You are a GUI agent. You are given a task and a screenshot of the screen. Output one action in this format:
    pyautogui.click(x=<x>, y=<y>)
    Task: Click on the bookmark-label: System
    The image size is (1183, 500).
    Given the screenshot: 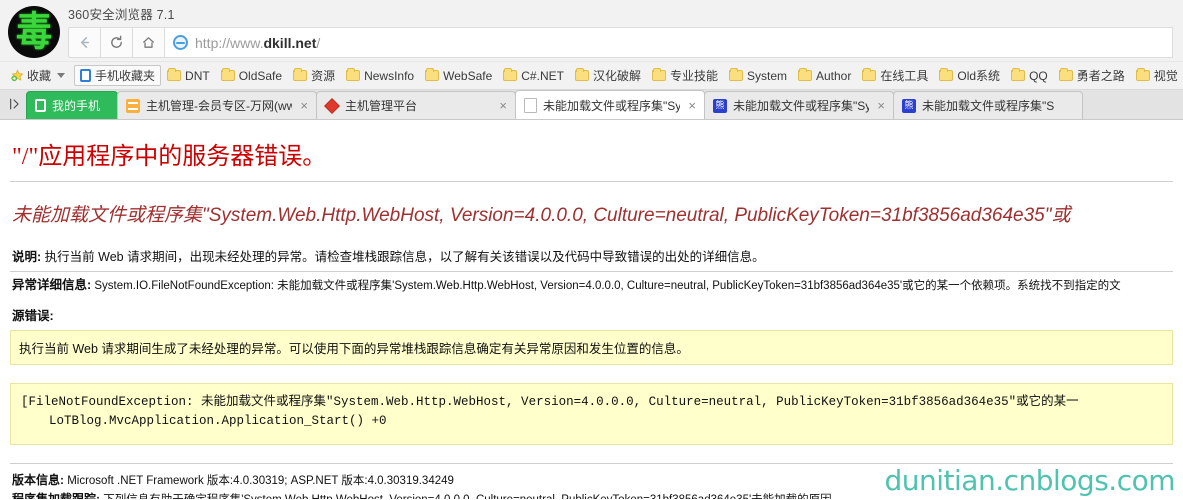 What is the action you would take?
    pyautogui.click(x=766, y=75)
    